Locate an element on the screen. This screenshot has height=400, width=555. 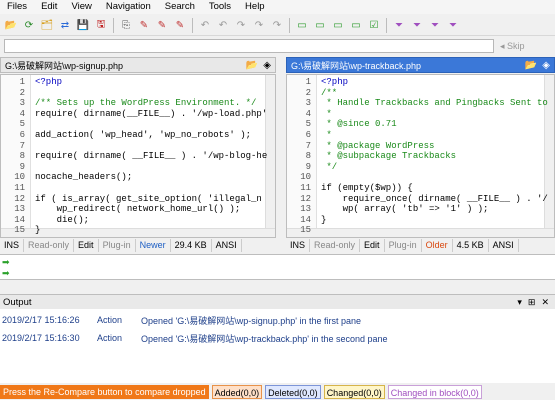
menu-tools: Tools is located at coordinates (220, 7).